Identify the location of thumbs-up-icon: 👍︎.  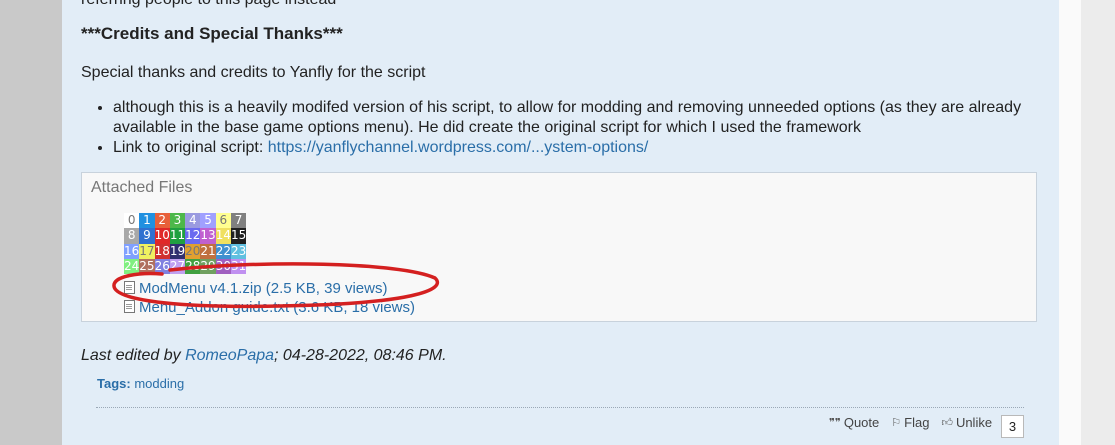
(947, 423).